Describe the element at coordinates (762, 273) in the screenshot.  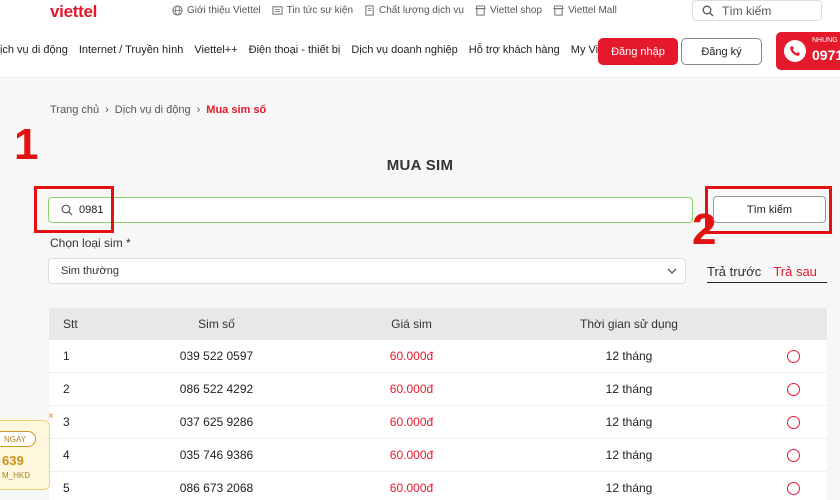
I see `payment-tabs: Trả trước Trả sau` at that location.